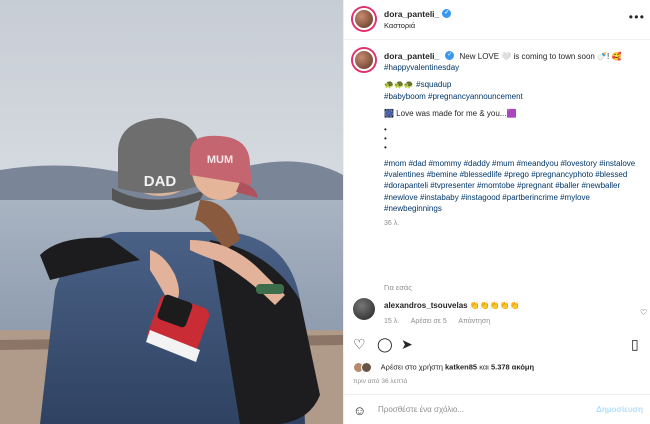 The width and height of the screenshot is (650, 424). I want to click on caption-username: dora_panteli_, so click(411, 56).